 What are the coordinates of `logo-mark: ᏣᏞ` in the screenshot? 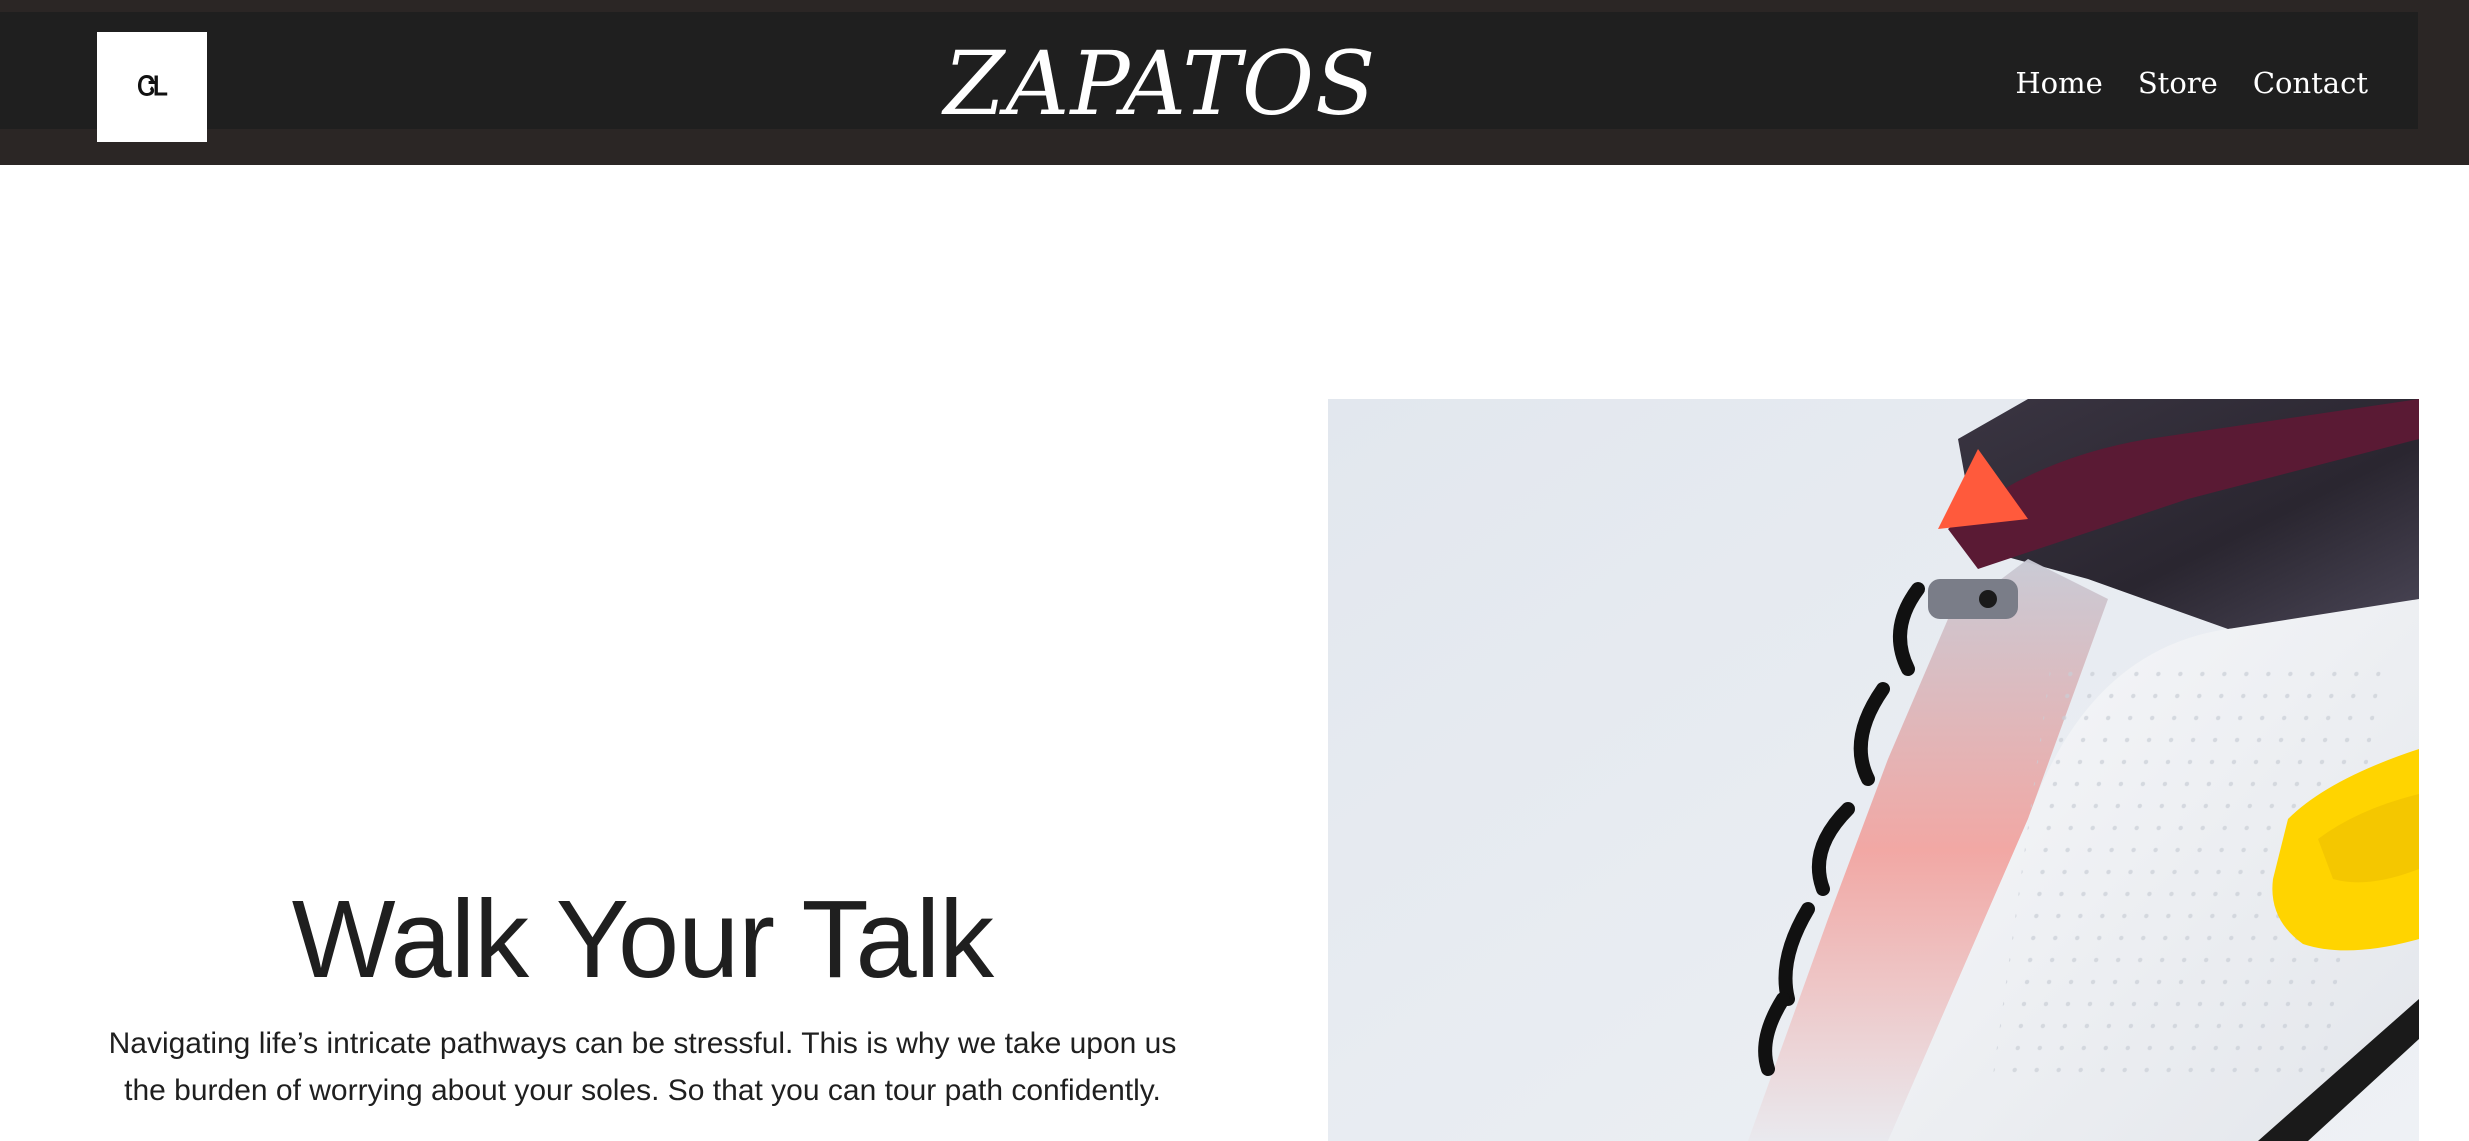 It's located at (153, 86).